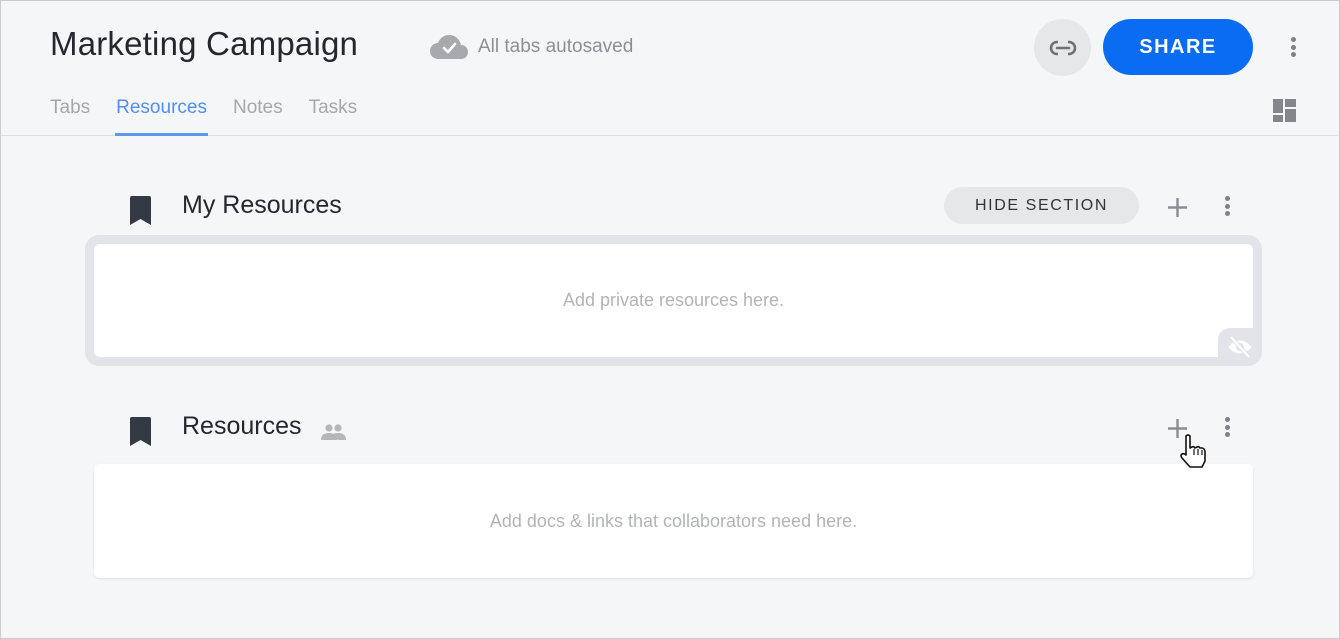 Image resolution: width=1340 pixels, height=639 pixels. What do you see at coordinates (1284, 110) in the screenshot?
I see `layout-grid-icon` at bounding box center [1284, 110].